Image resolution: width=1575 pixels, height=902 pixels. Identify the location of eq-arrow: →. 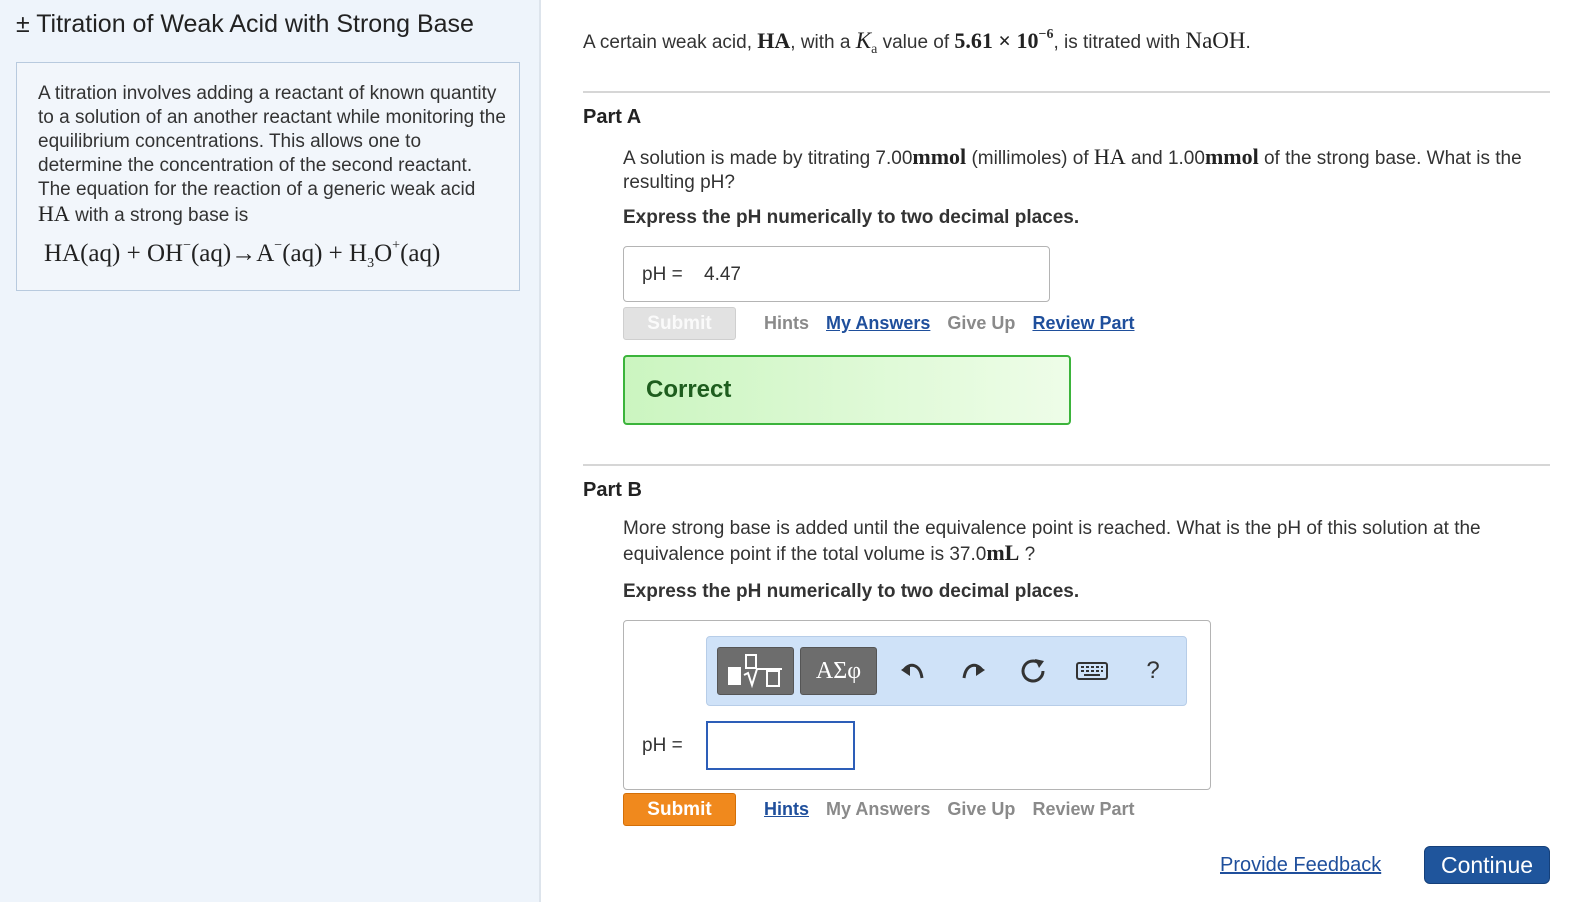
(244, 253).